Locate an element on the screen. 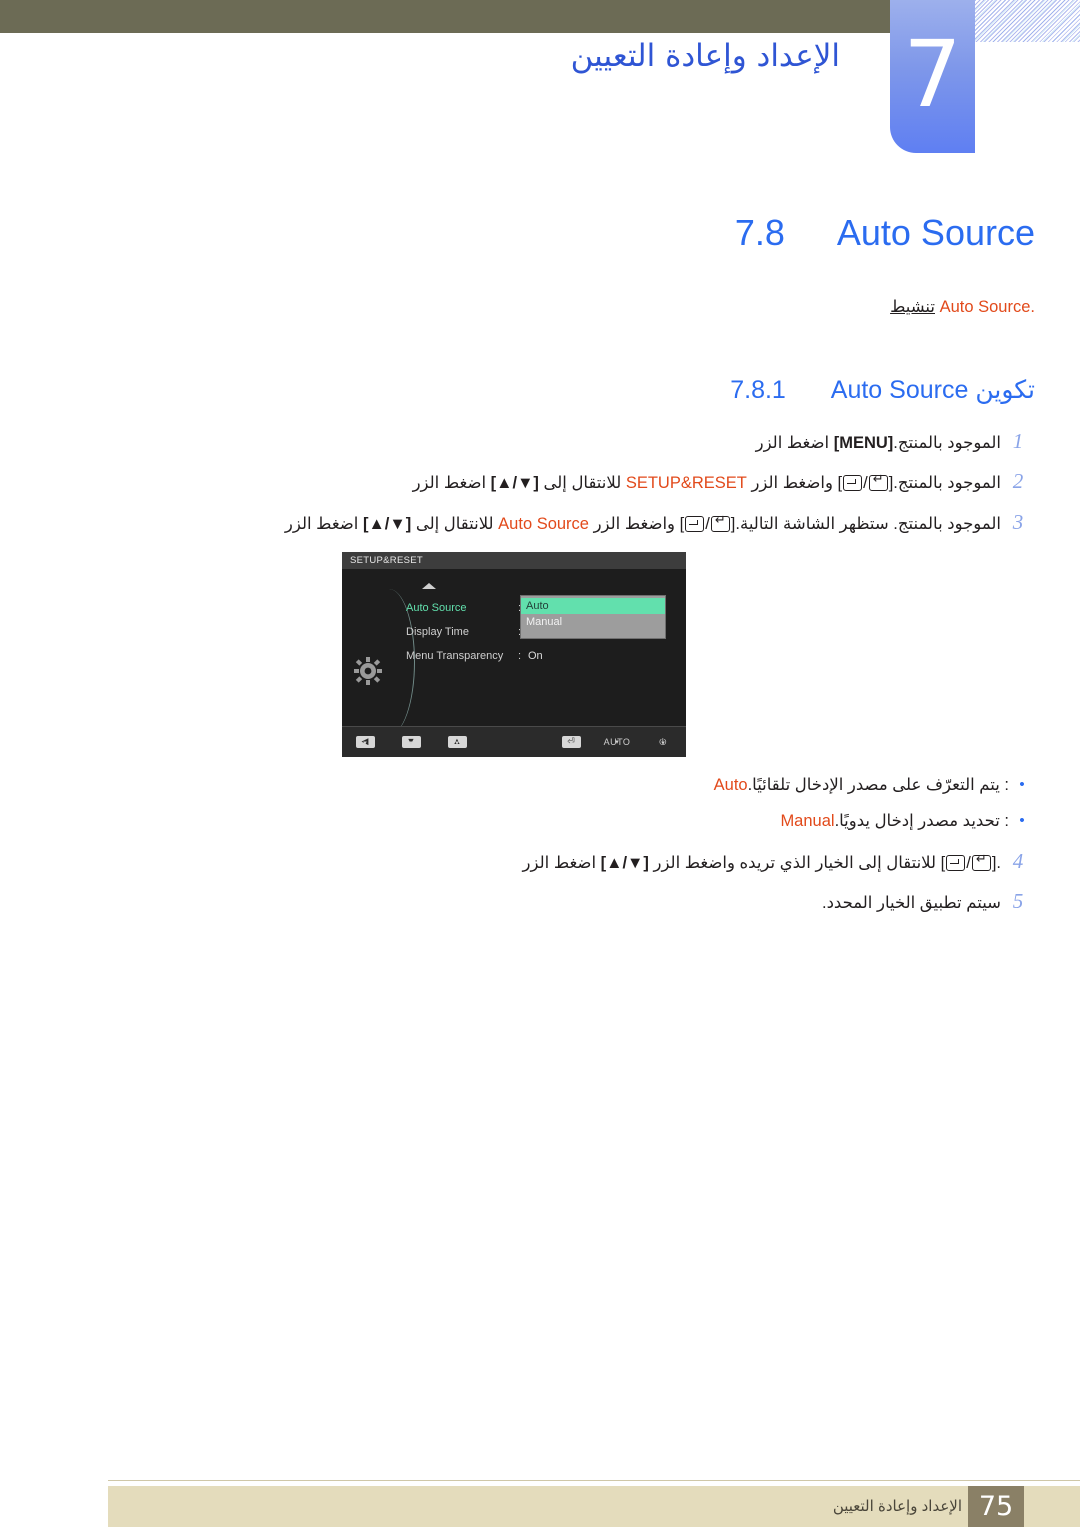  bullet-description: : تحديد مصدر إدخال يدويًا. is located at coordinates (921, 821).